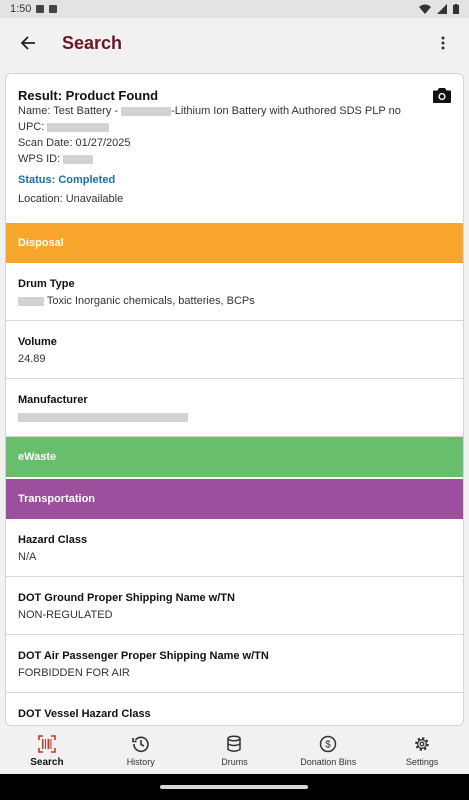 The image size is (469, 800). I want to click on nav-search: Search, so click(47, 751).